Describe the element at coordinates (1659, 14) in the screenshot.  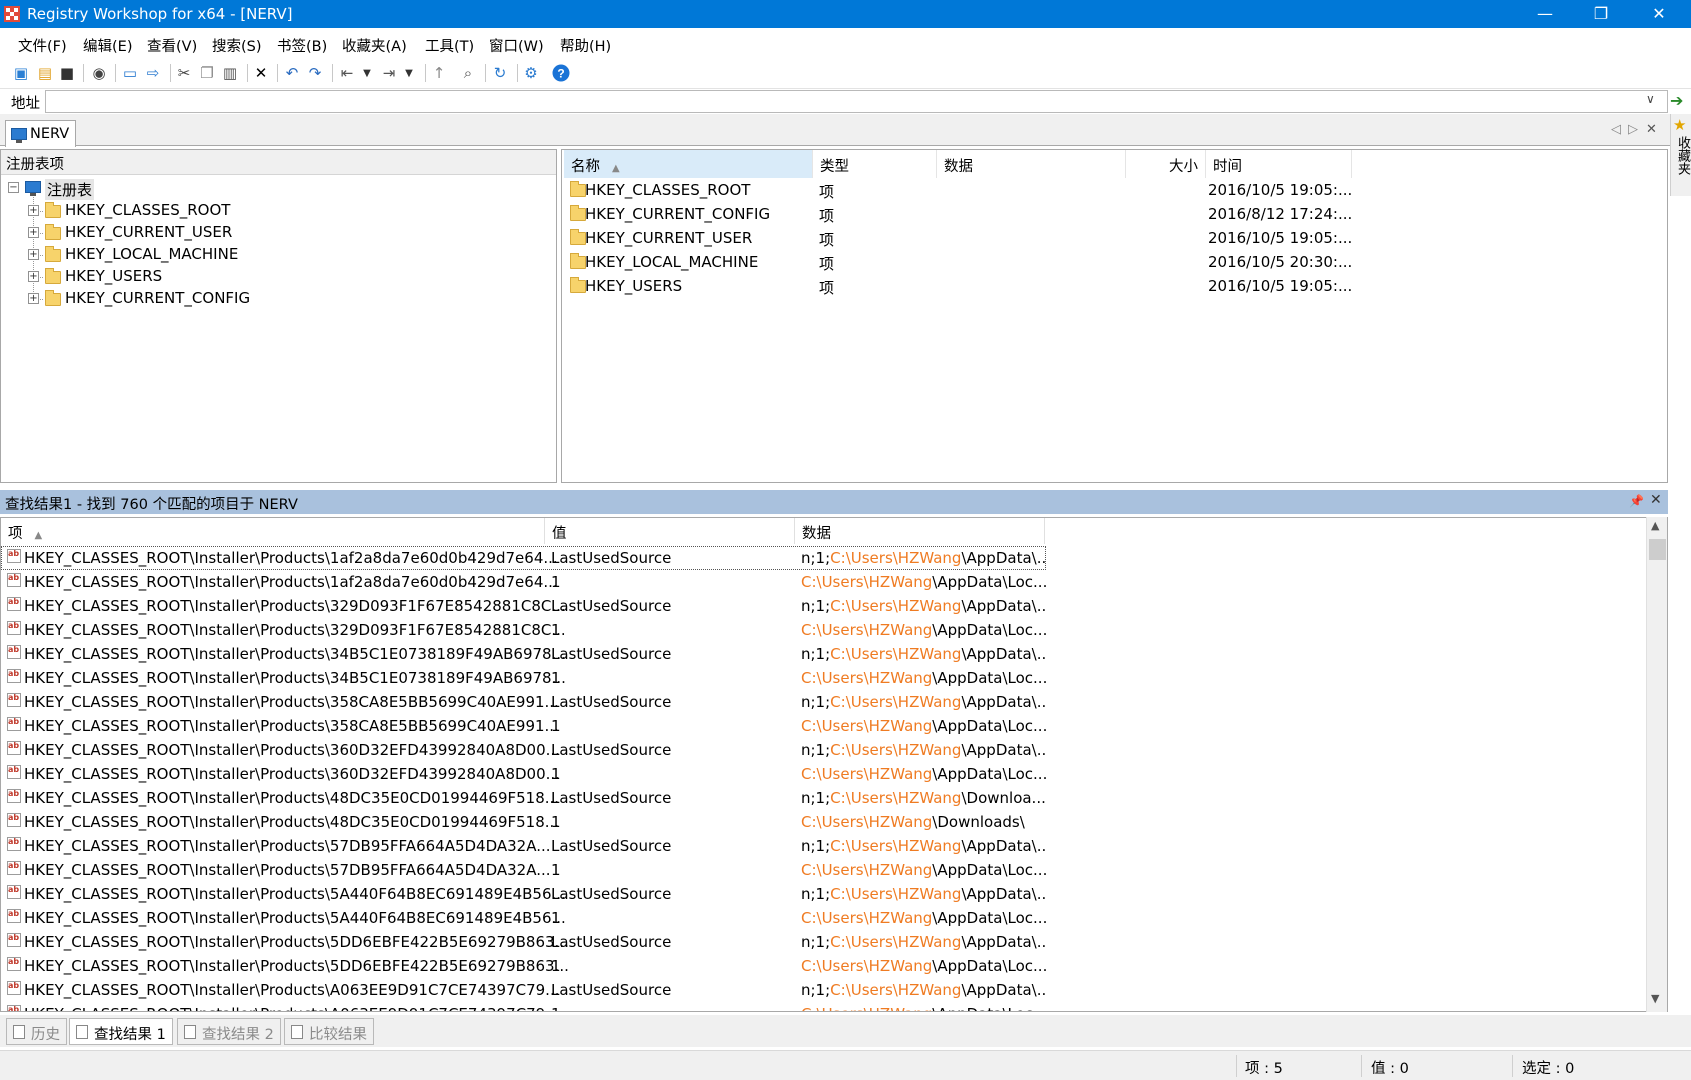
I see `close-button: ✕` at that location.